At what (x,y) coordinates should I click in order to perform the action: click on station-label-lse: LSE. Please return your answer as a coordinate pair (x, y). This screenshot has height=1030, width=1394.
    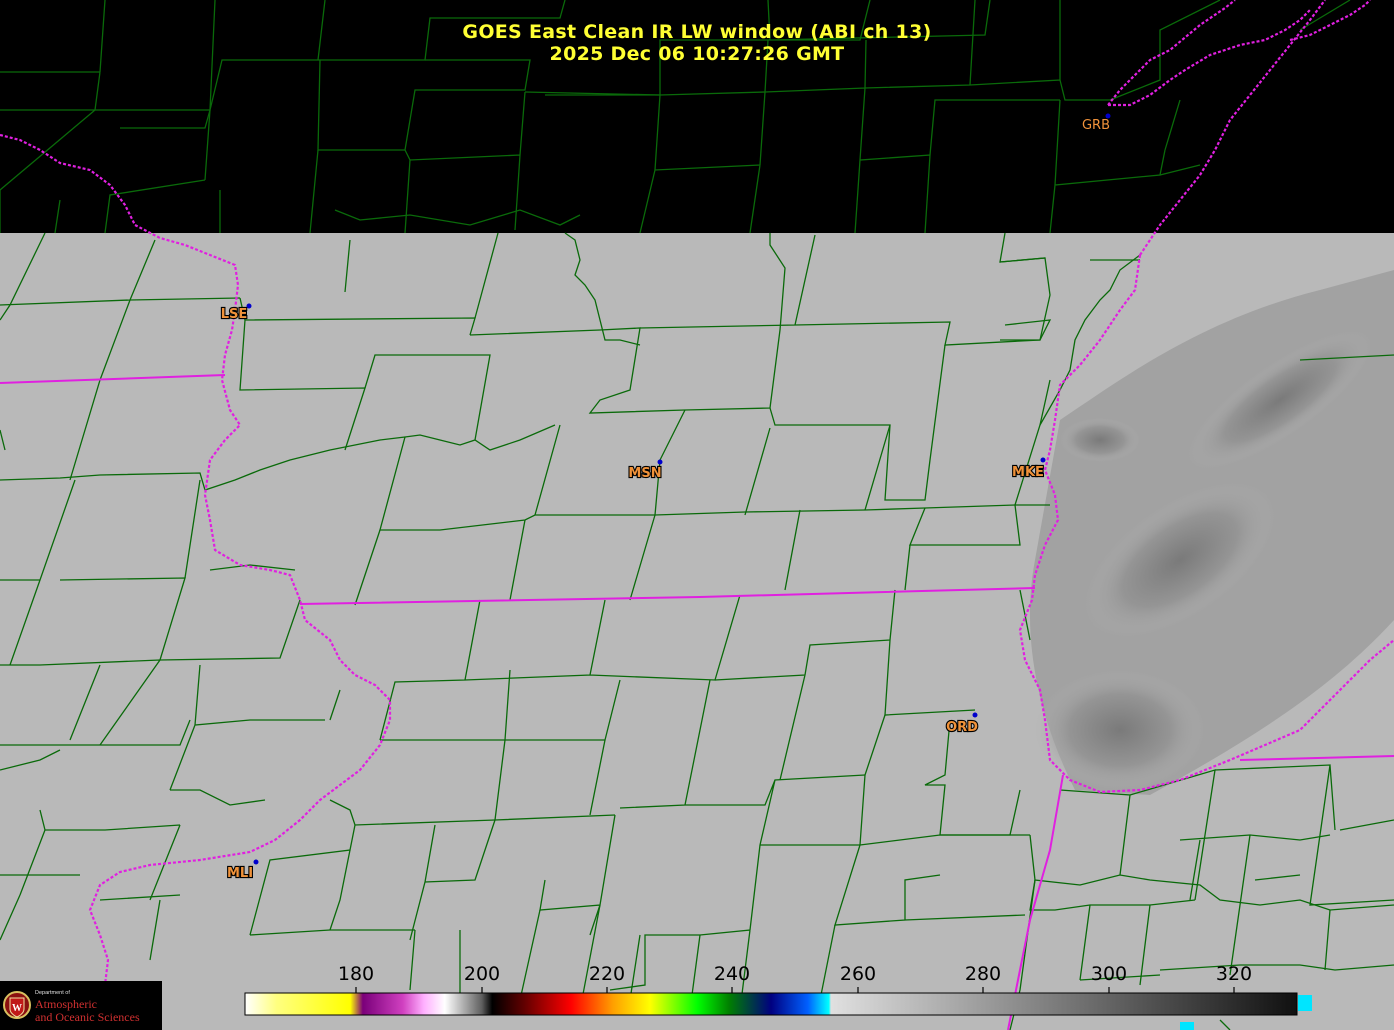
    Looking at the image, I should click on (234, 314).